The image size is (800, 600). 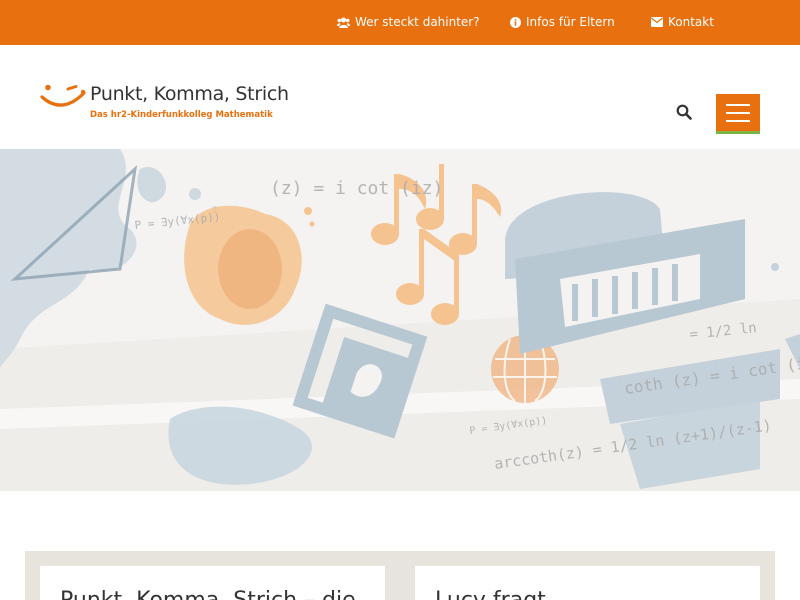 What do you see at coordinates (570, 22) in the screenshot?
I see `topbar-link-label: Infos für Eltern` at bounding box center [570, 22].